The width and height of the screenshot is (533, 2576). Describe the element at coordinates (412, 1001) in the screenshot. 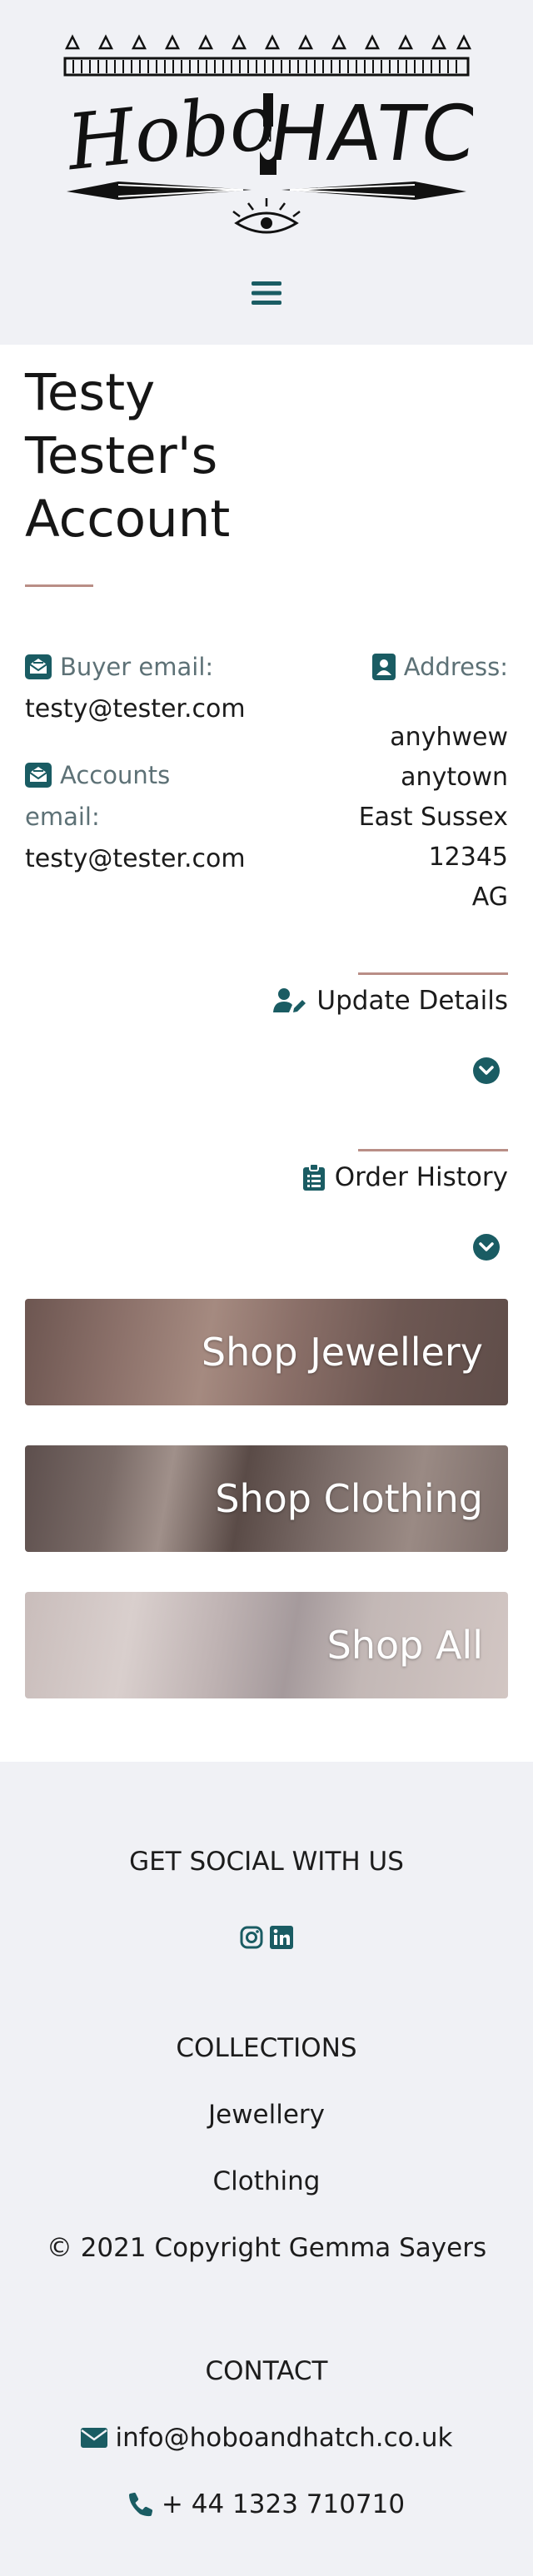

I see `update-details-label: Update Details` at that location.